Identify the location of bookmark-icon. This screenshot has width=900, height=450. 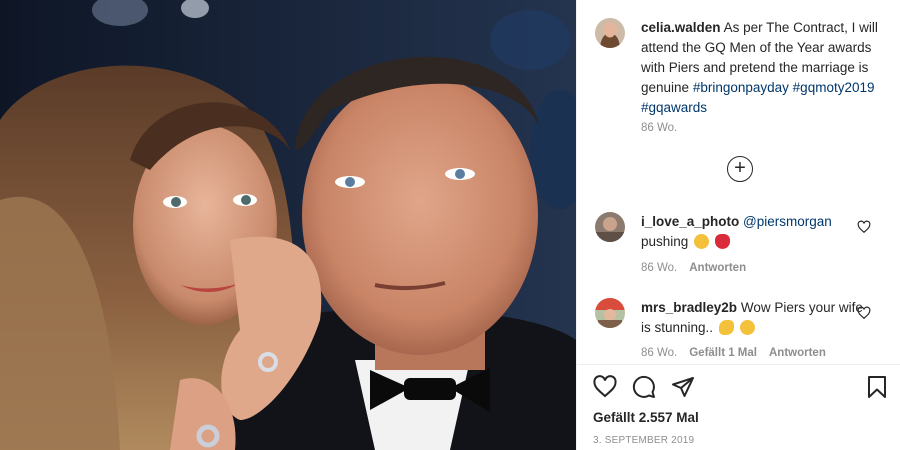
(877, 387).